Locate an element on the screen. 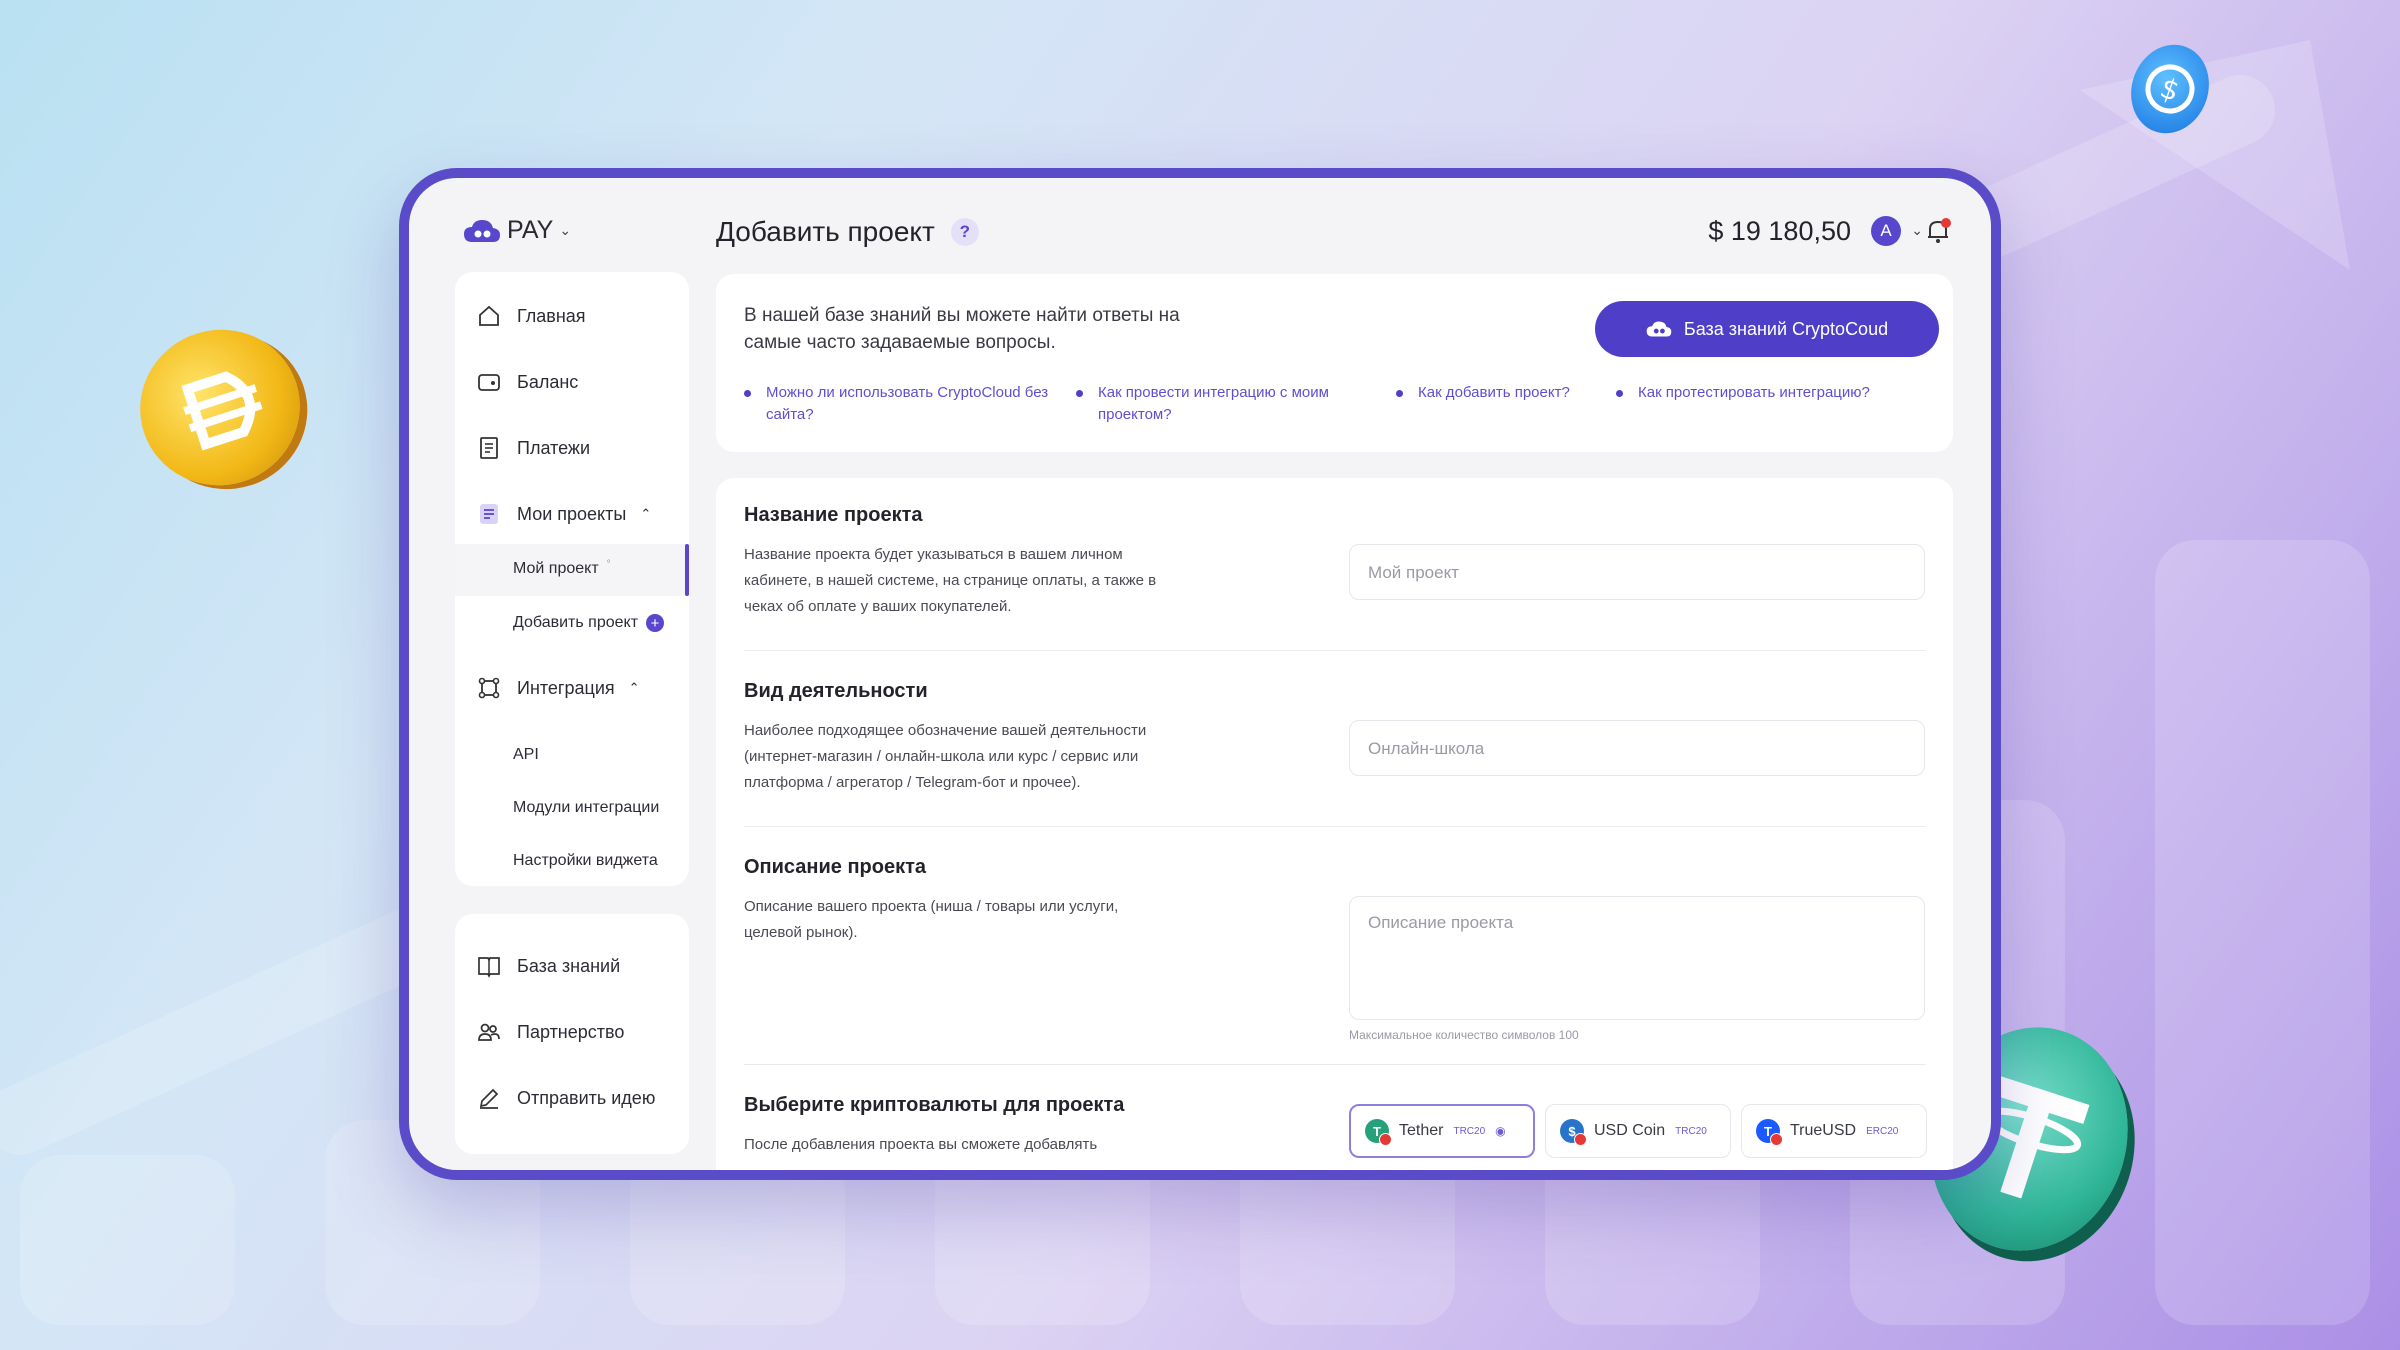 This screenshot has height=1350, width=2400. currency-name: USD Coin is located at coordinates (1630, 1130).